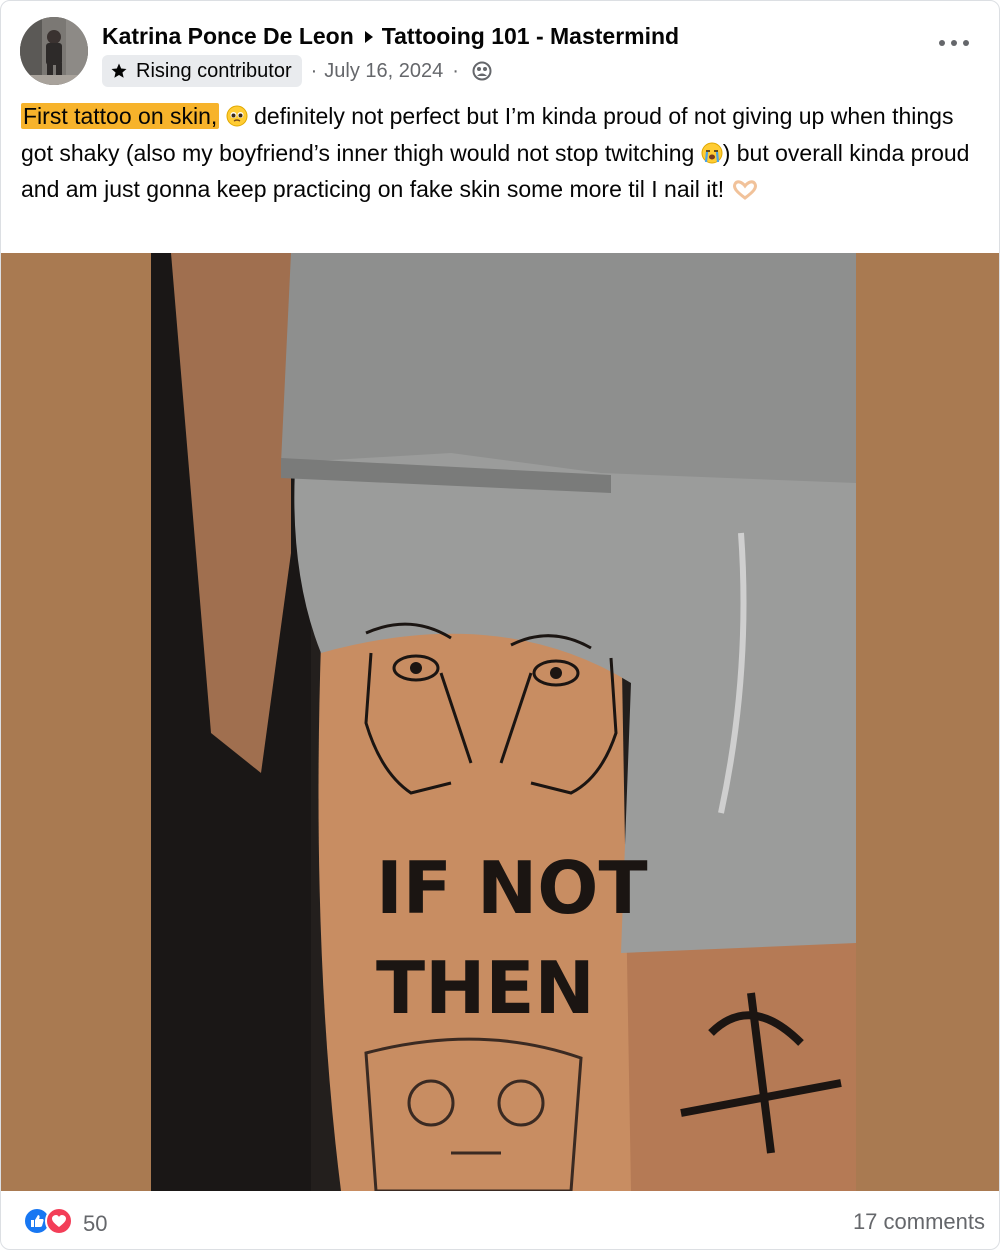 The height and width of the screenshot is (1250, 1000). What do you see at coordinates (383, 71) in the screenshot?
I see `post-date: July 16, 2024` at bounding box center [383, 71].